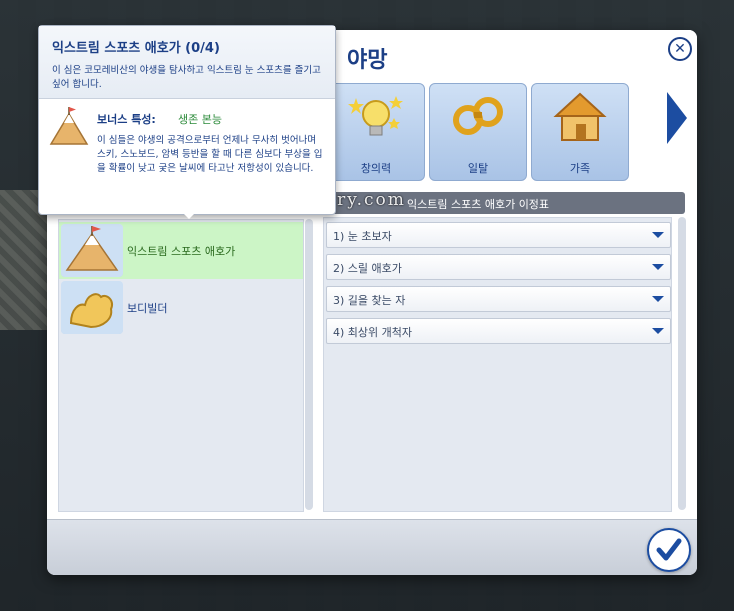 The width and height of the screenshot is (734, 611). Describe the element at coordinates (498, 299) in the screenshot. I see `milestone-row: 3) 길을 찾는 자` at that location.